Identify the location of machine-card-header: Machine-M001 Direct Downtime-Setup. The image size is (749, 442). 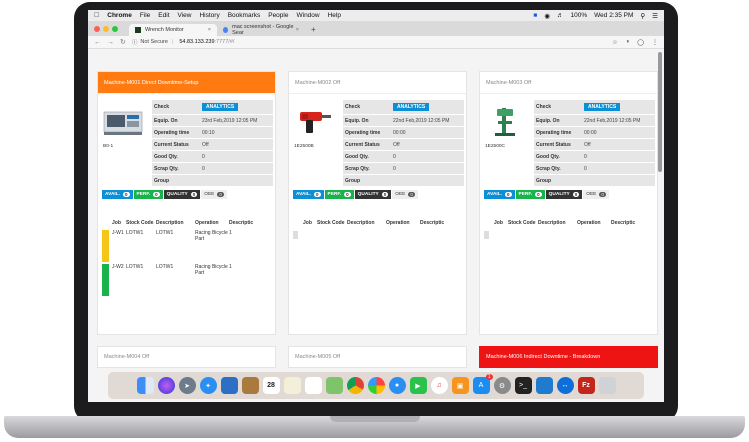
(186, 83).